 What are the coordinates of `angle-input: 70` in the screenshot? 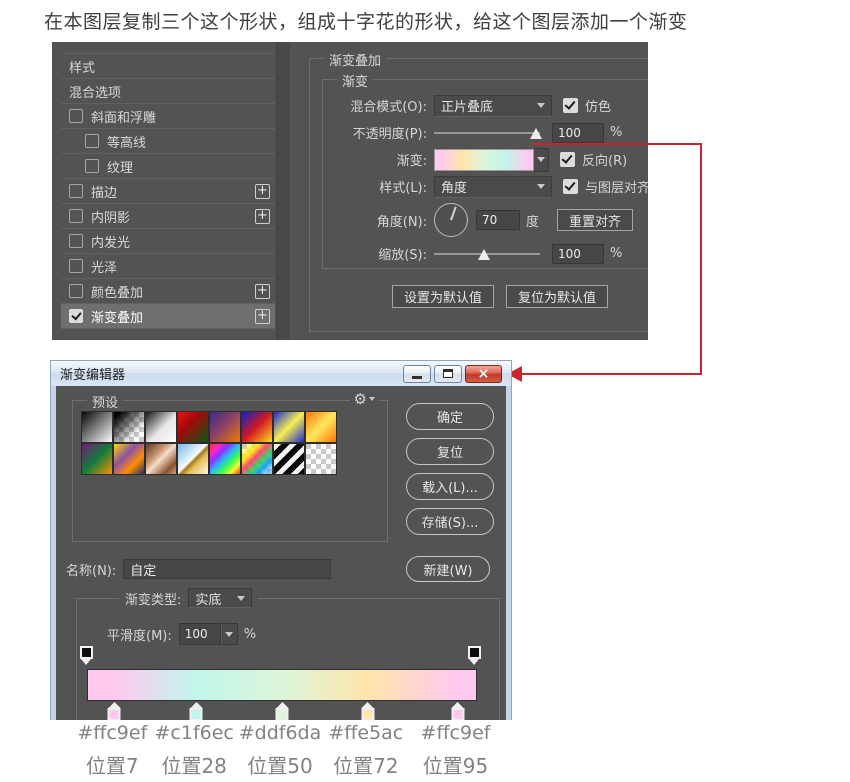 It's located at (498, 220).